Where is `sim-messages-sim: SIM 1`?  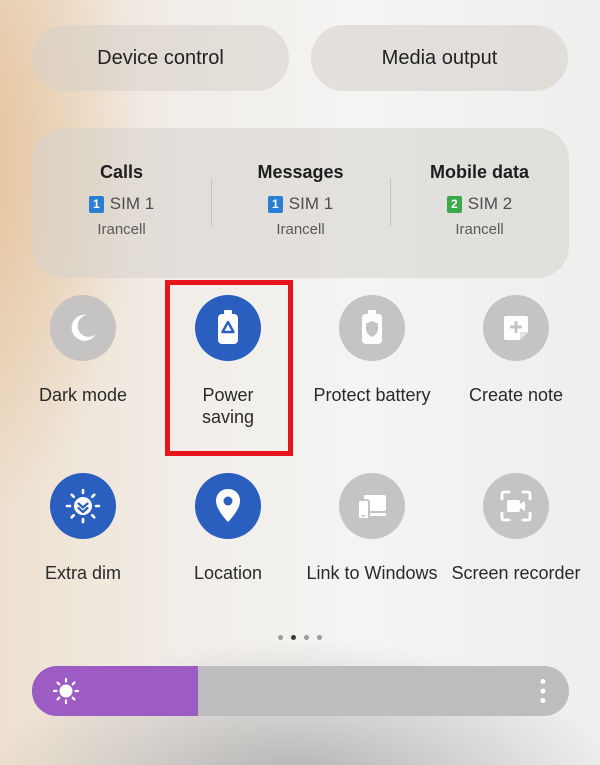
sim-messages-sim: SIM 1 is located at coordinates (311, 203).